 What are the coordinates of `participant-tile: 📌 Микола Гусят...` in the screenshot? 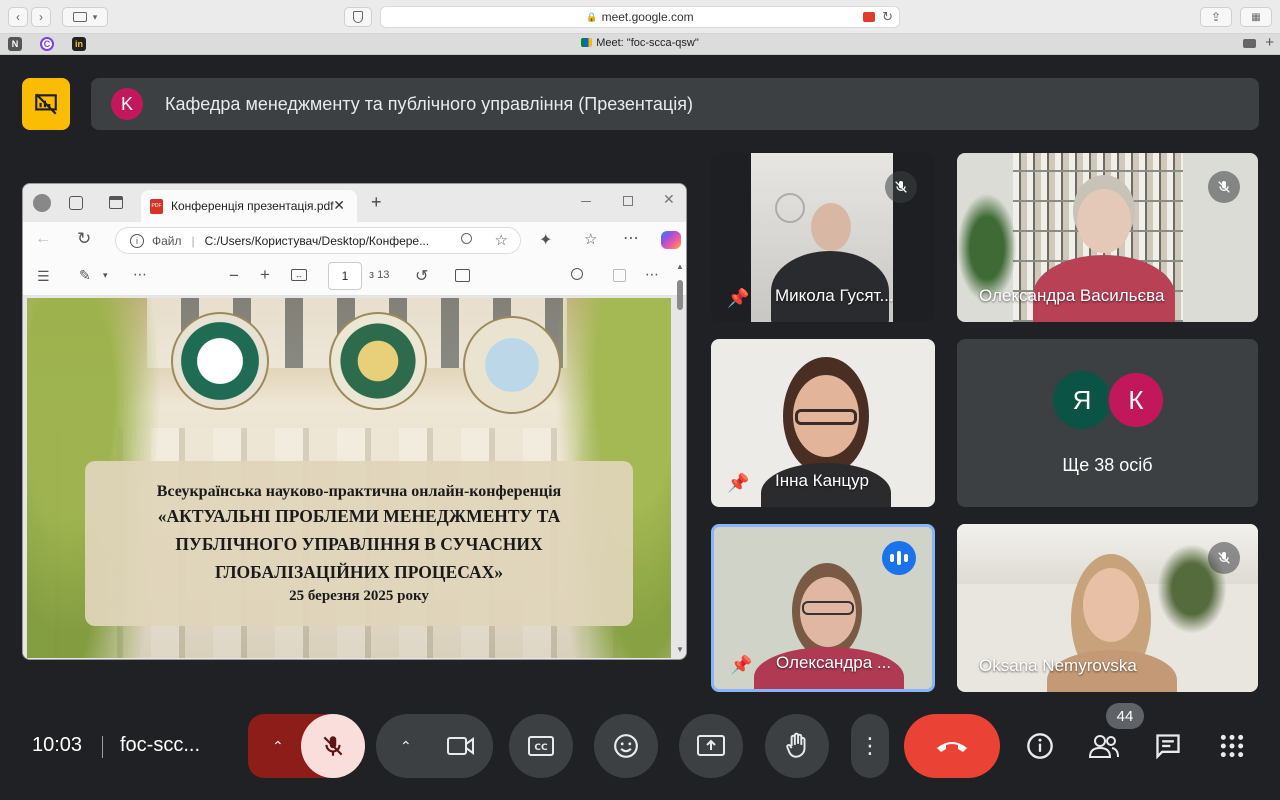 It's located at (823, 237).